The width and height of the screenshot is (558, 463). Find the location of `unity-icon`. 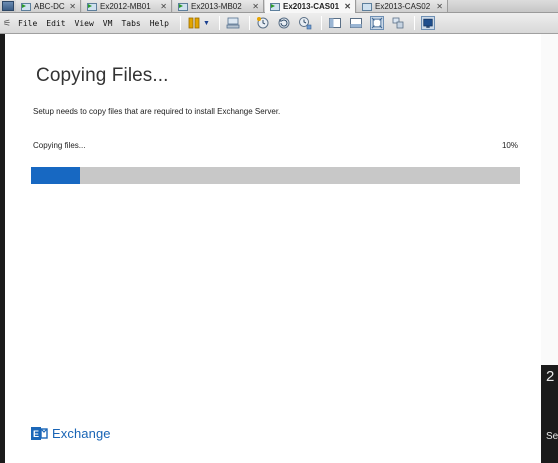

unity-icon is located at coordinates (398, 23).